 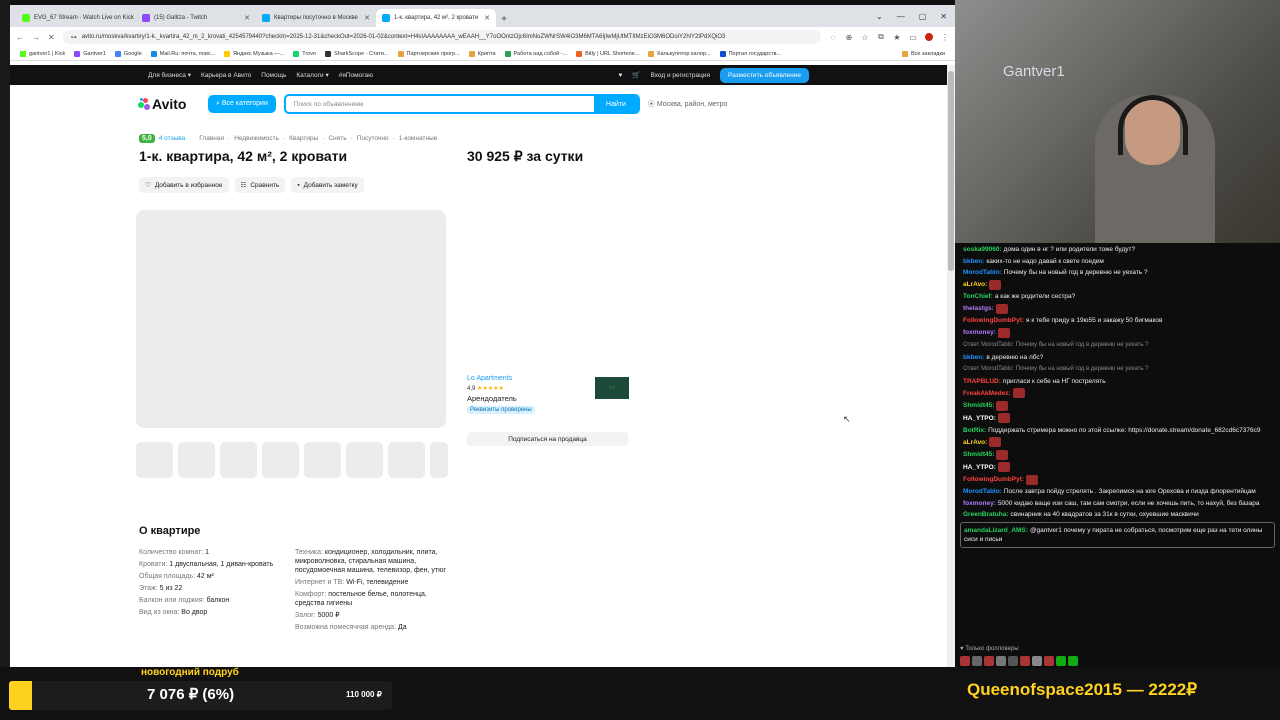 I want to click on categories-button: ⌕ Все категории, so click(x=242, y=104).